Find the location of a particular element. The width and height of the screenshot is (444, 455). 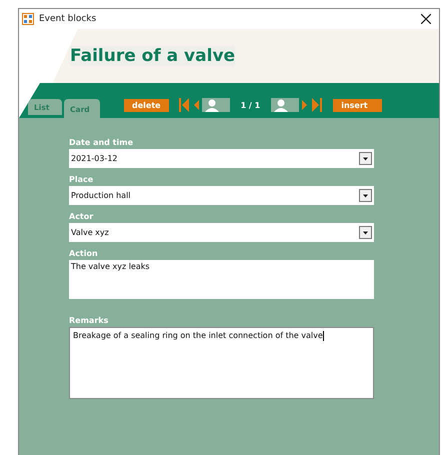

form-title: Failure of a valve is located at coordinates (153, 56).